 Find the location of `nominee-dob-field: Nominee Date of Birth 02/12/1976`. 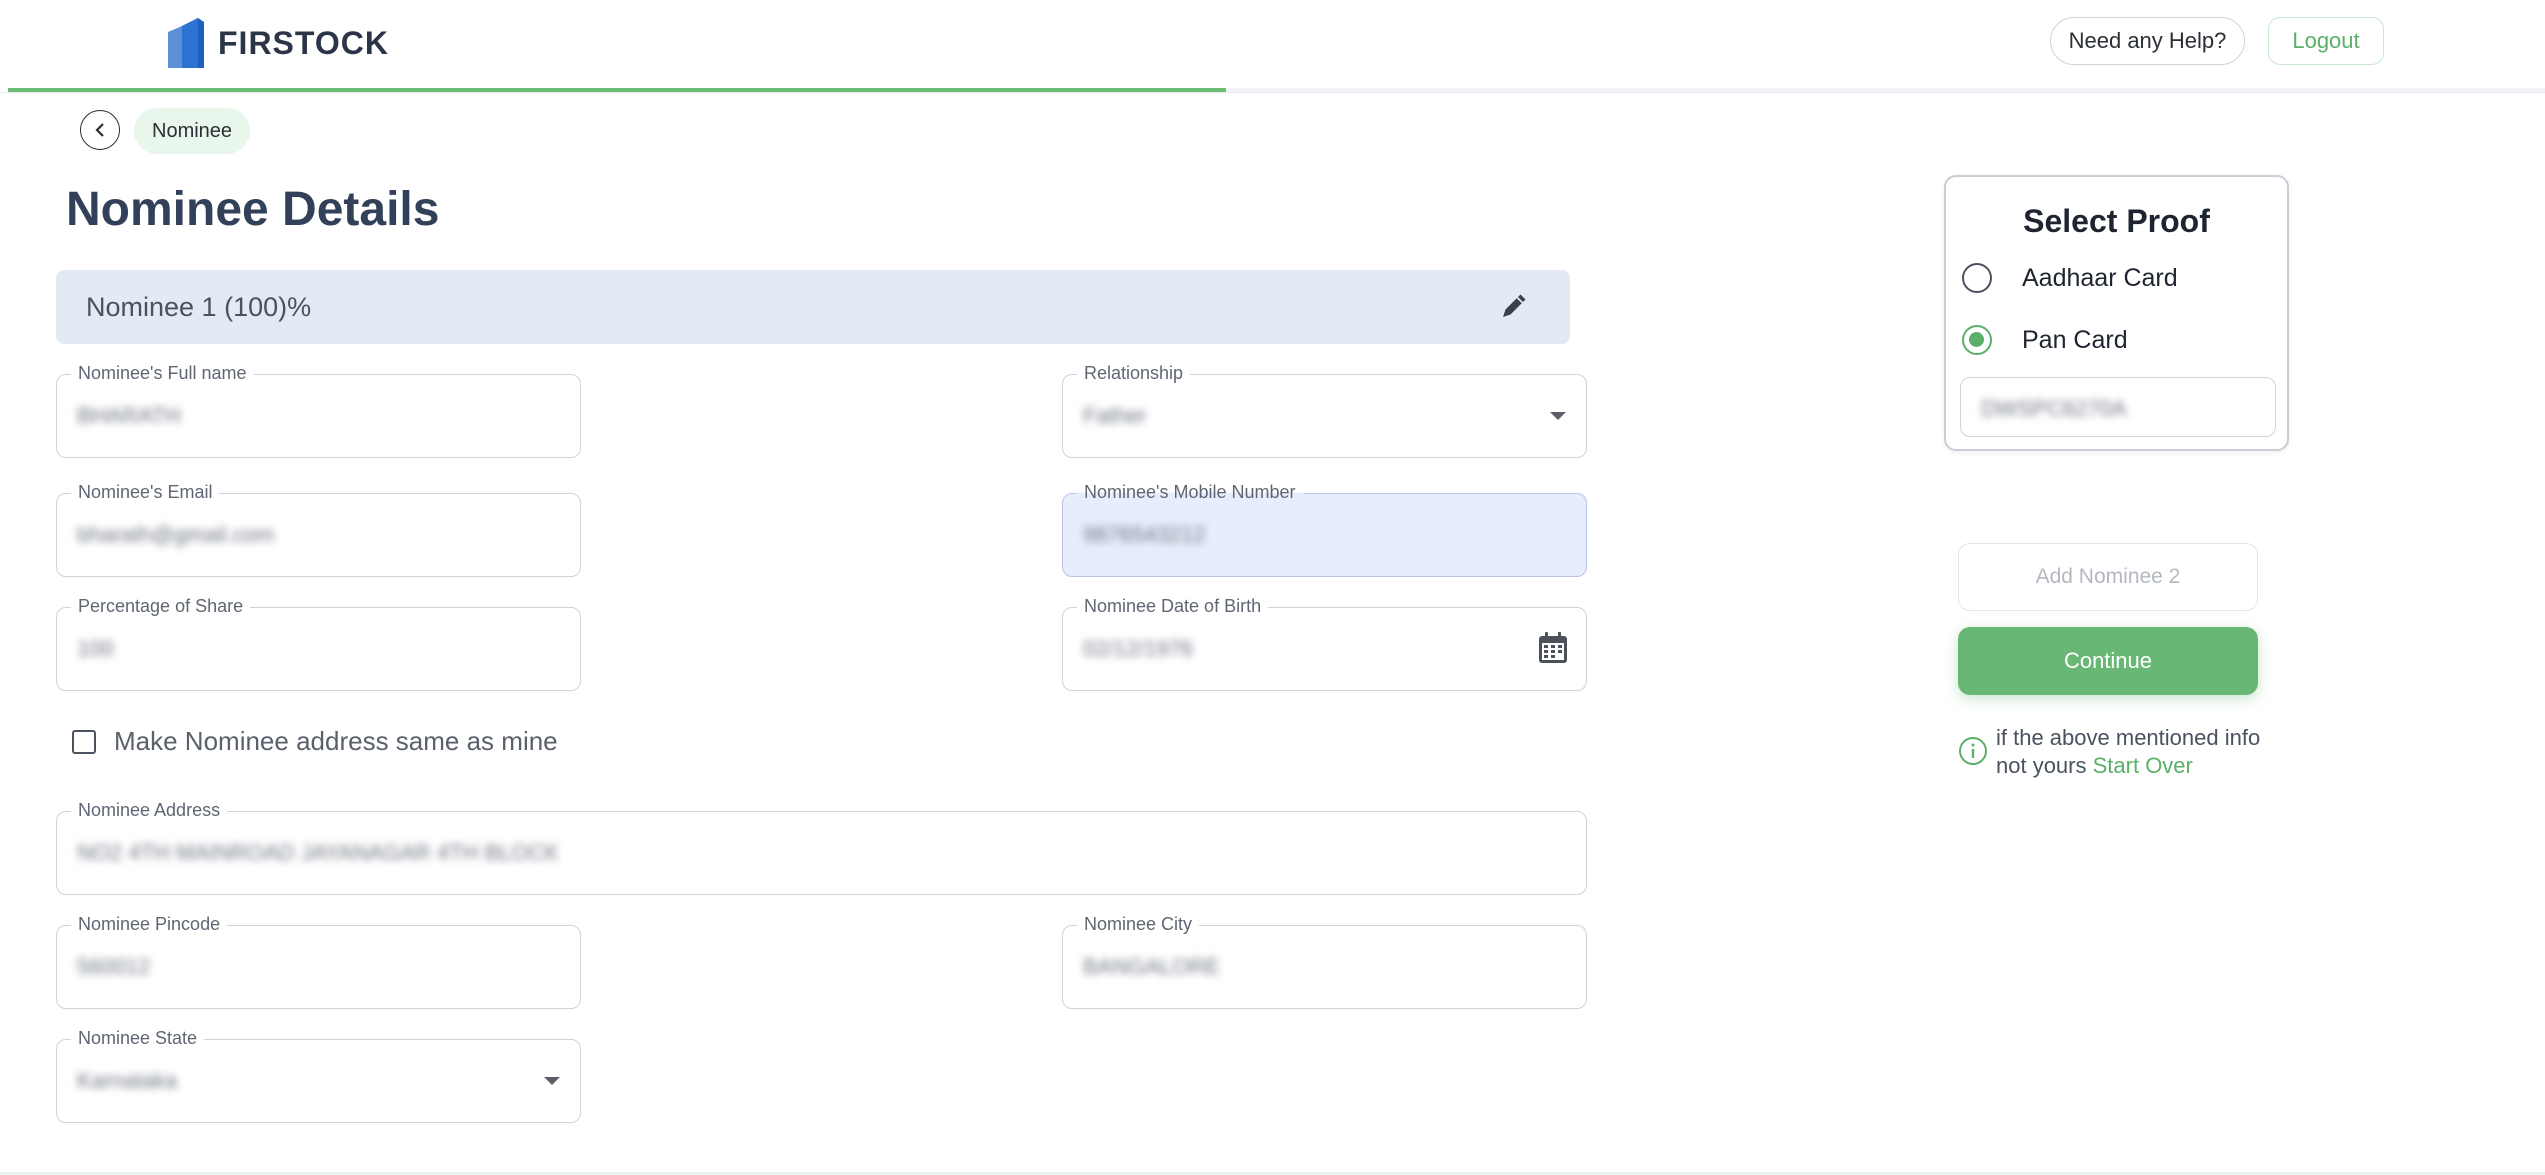

nominee-dob-field: Nominee Date of Birth 02/12/1976 is located at coordinates (1324, 643).